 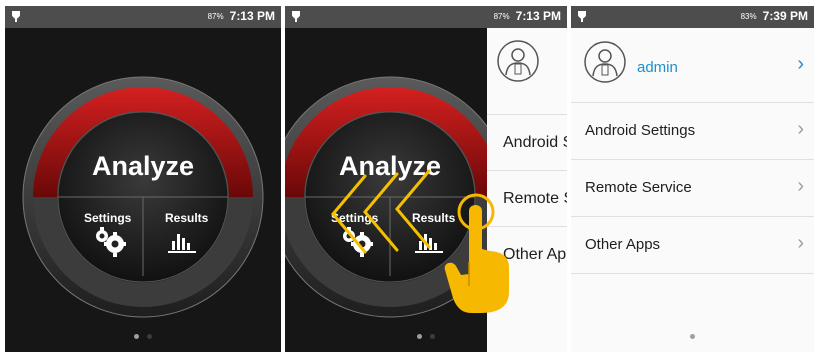 What do you see at coordinates (748, 16) in the screenshot?
I see `battery-level: 83%` at bounding box center [748, 16].